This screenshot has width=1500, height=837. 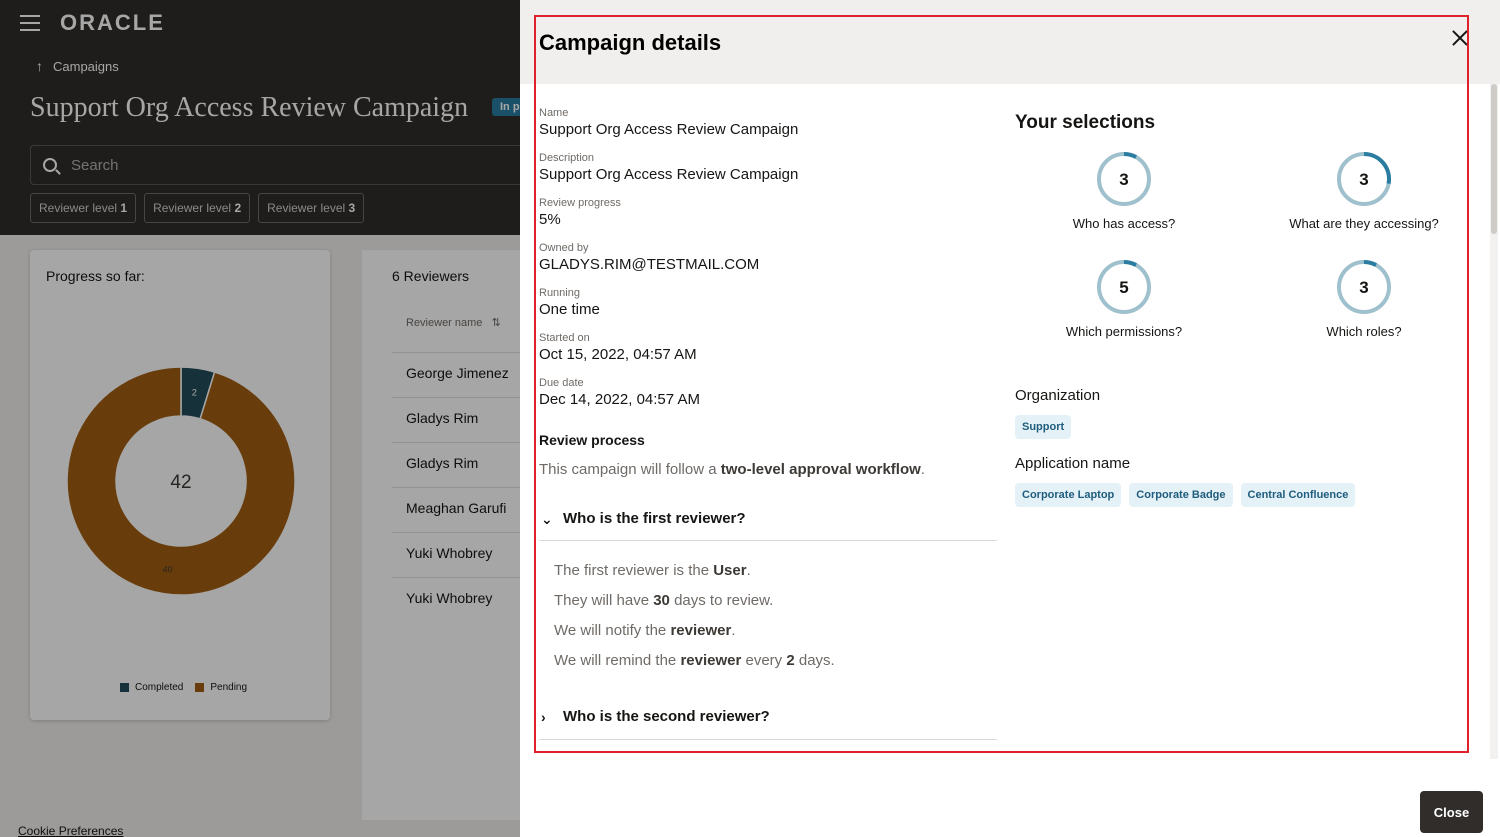 What do you see at coordinates (1058, 395) in the screenshot?
I see `organization-title: Organization` at bounding box center [1058, 395].